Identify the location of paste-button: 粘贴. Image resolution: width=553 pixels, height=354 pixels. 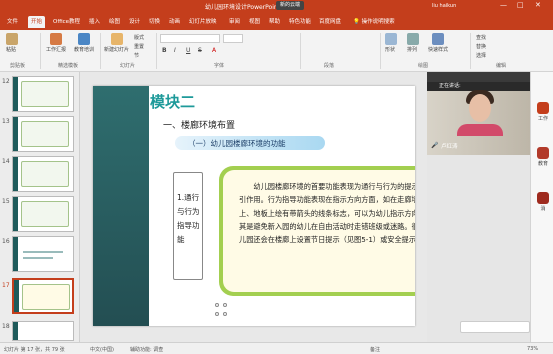
(12, 43).